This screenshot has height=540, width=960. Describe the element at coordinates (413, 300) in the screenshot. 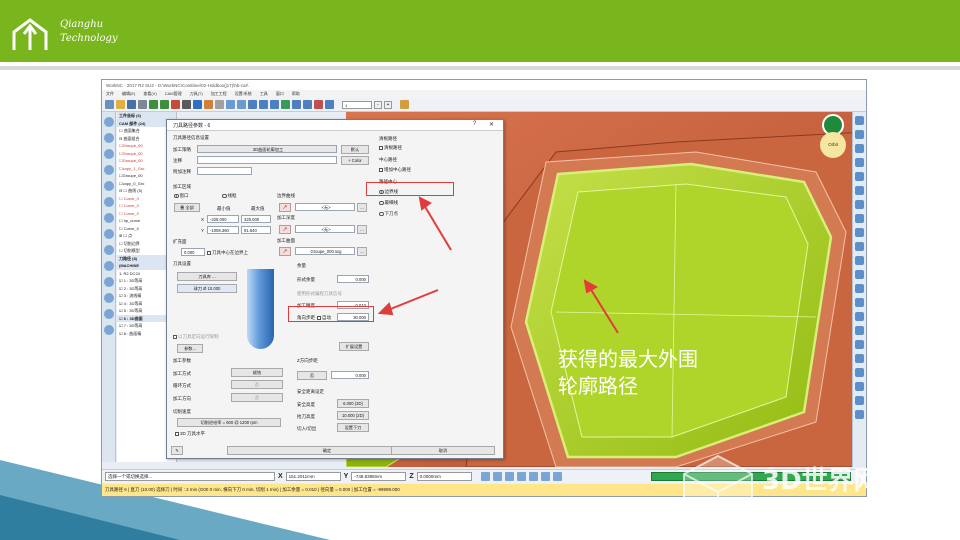

I see `arrow-to-angle-step` at that location.